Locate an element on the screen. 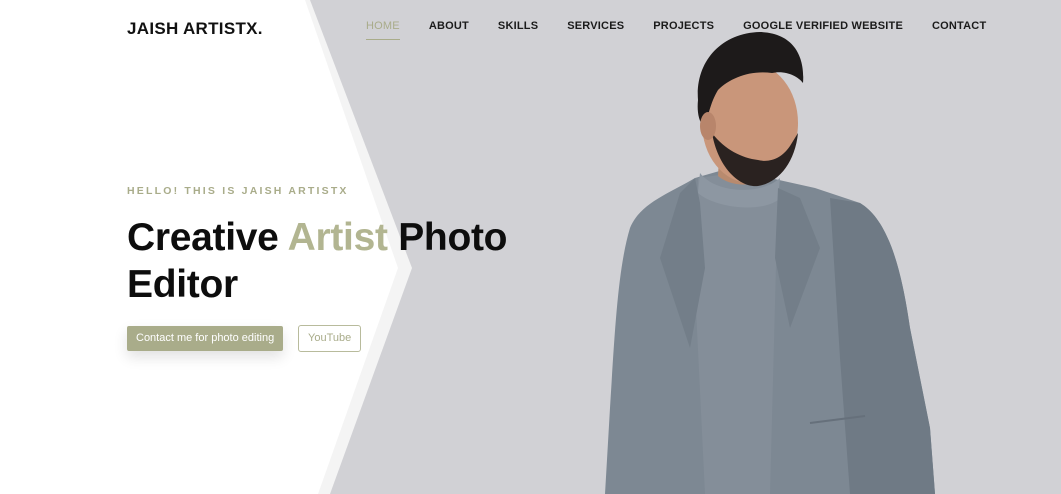  hero-title-accent: Artist is located at coordinates (337, 237).